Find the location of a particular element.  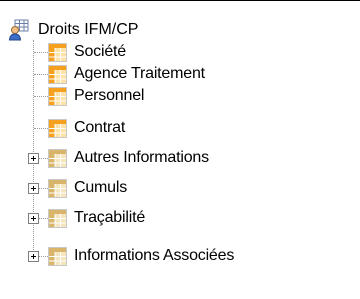

tree-item-tracabilite: Traçabilité is located at coordinates (96, 218).